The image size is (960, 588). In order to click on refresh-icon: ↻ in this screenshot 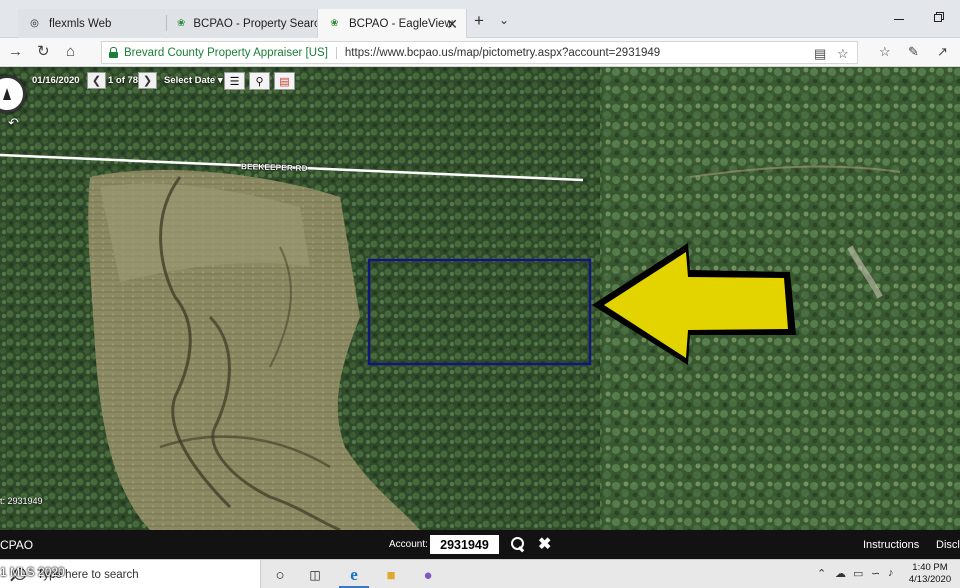, I will do `click(43, 52)`.